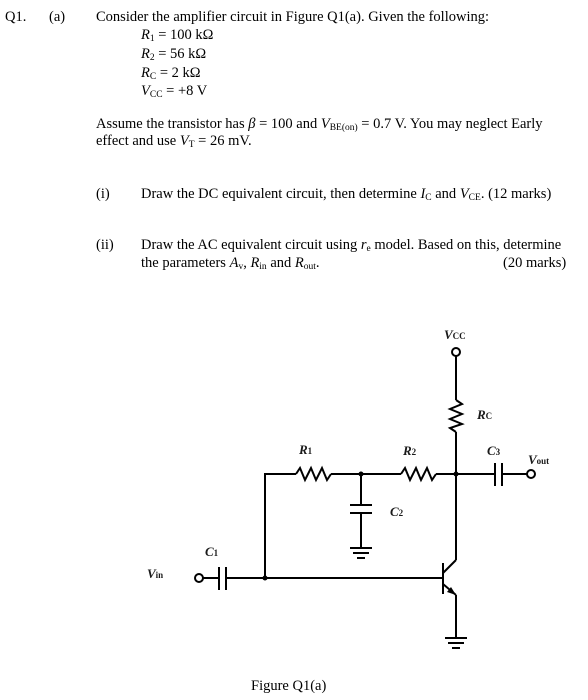 The width and height of the screenshot is (588, 700). I want to click on rc-resistor, so click(456, 416).